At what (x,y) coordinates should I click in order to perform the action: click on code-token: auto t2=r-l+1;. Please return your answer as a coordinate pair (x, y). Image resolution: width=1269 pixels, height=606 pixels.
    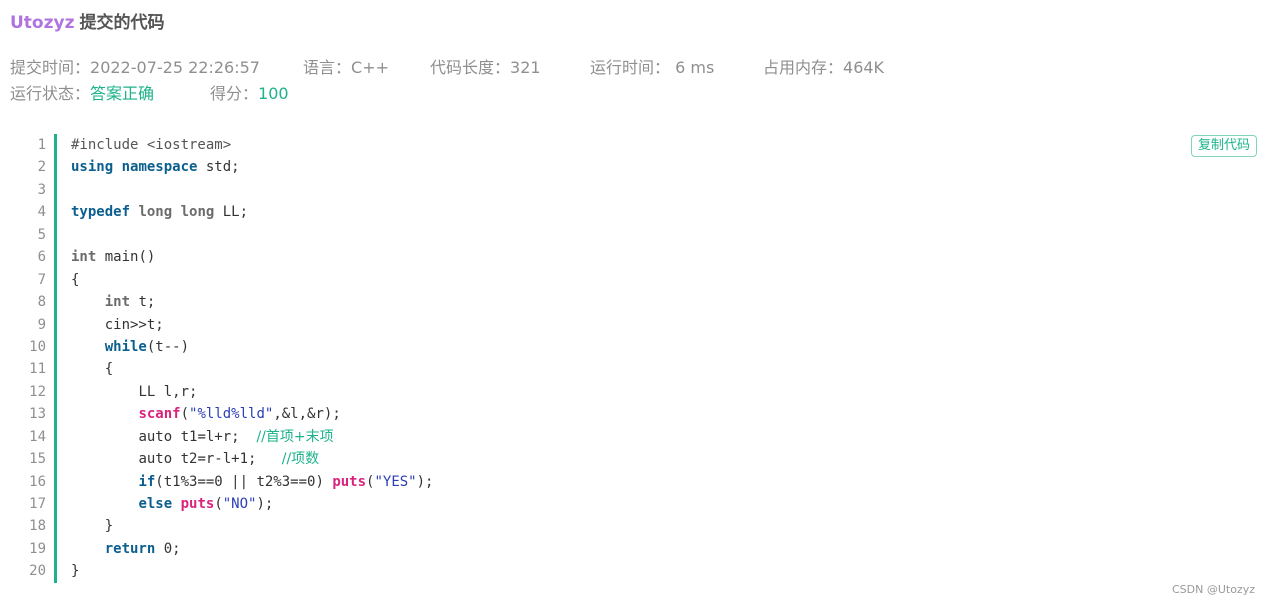
    Looking at the image, I should click on (210, 459).